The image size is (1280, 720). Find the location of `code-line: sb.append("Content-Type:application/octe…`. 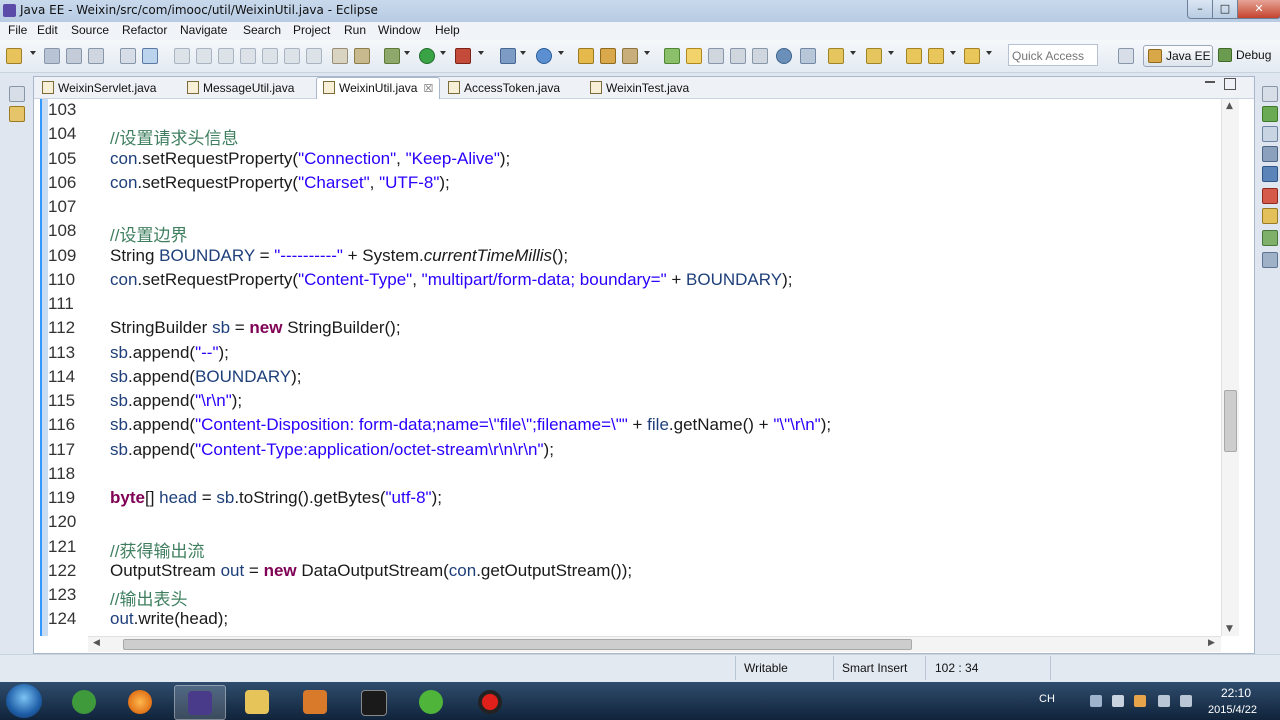

code-line: sb.append("Content-Type:application/octe… is located at coordinates (332, 450).